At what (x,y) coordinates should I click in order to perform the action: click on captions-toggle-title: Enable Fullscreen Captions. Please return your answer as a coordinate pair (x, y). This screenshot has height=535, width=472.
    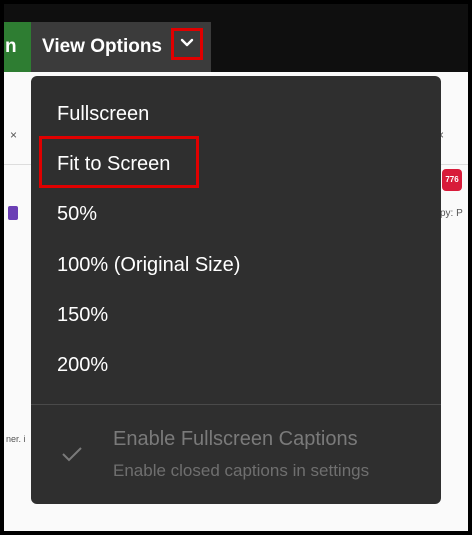
    Looking at the image, I should click on (235, 439).